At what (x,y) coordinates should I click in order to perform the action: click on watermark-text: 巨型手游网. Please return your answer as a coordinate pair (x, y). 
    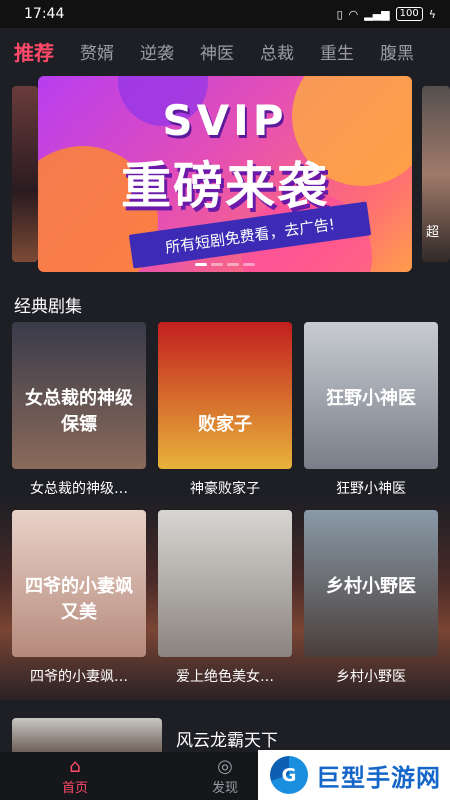
    Looking at the image, I should click on (378, 777).